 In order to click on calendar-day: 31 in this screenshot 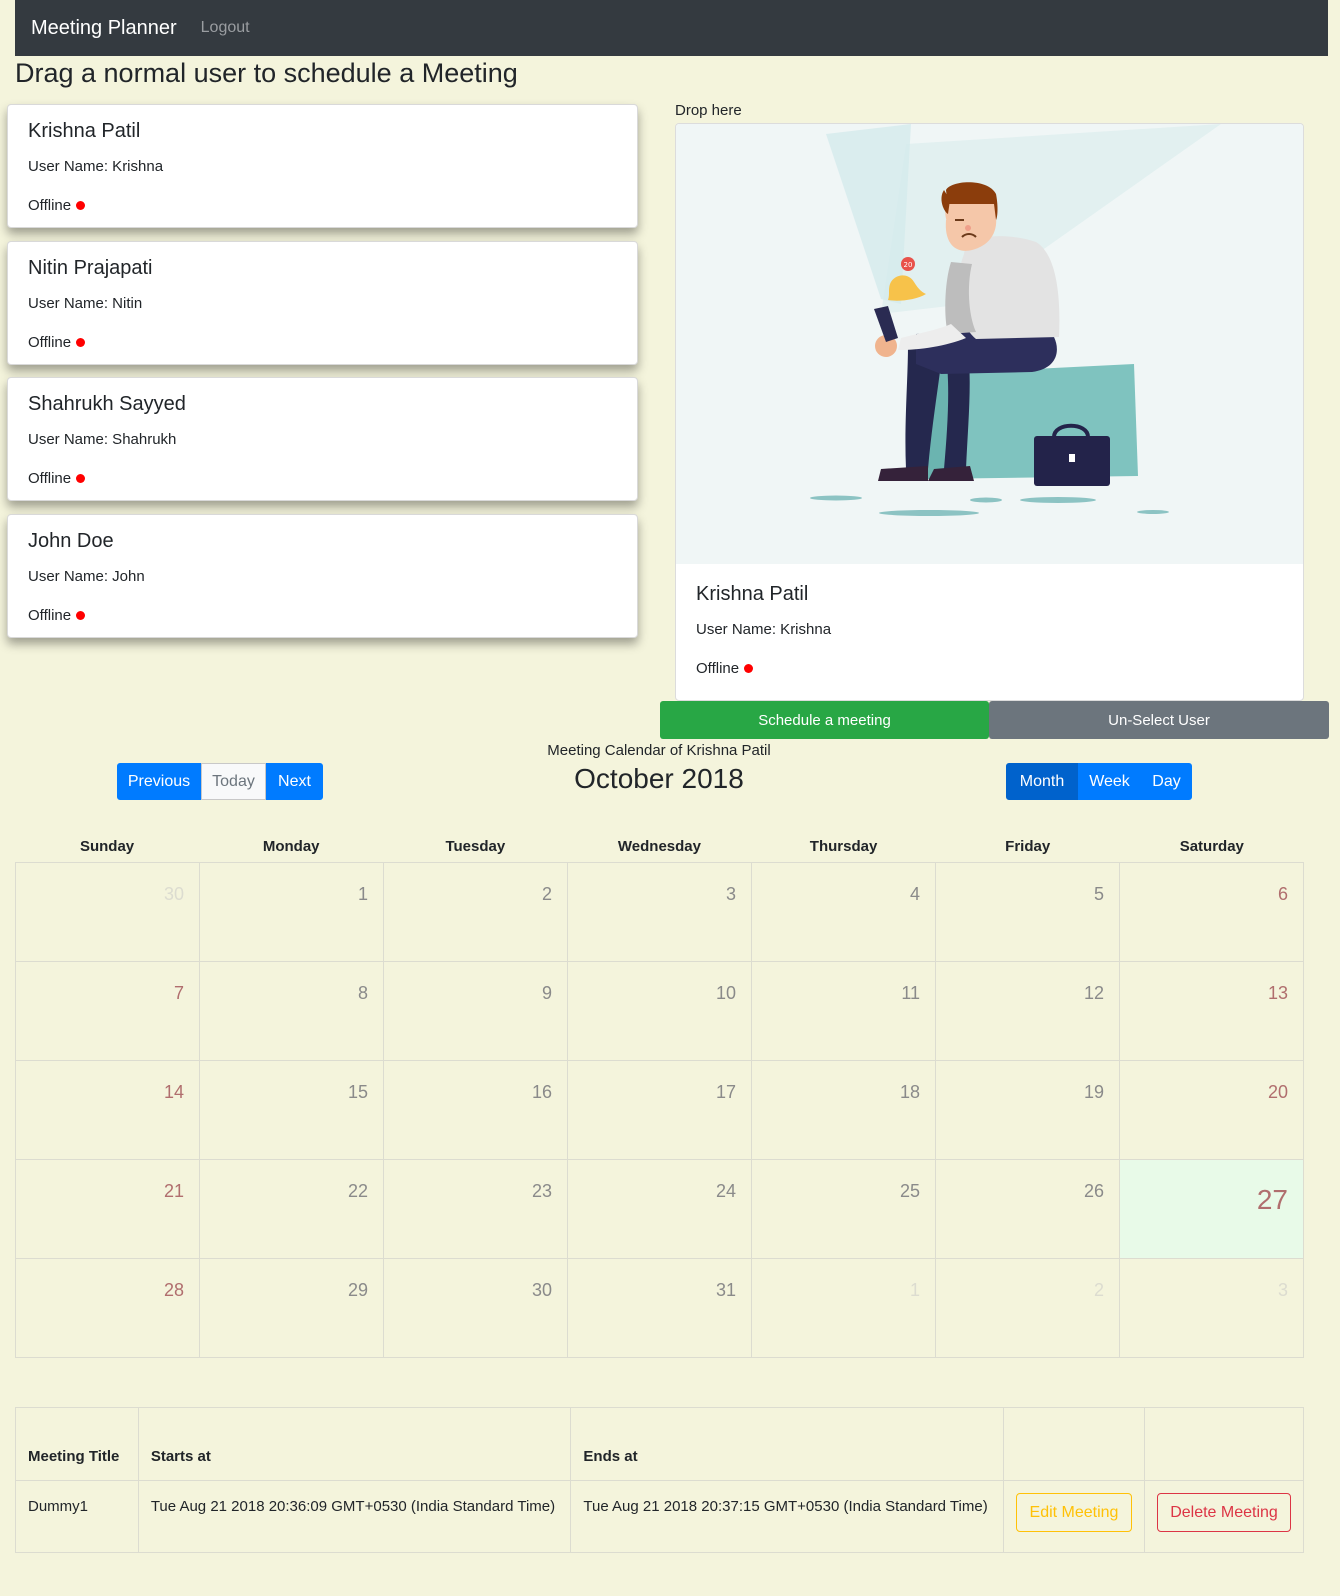, I will do `click(660, 1308)`.